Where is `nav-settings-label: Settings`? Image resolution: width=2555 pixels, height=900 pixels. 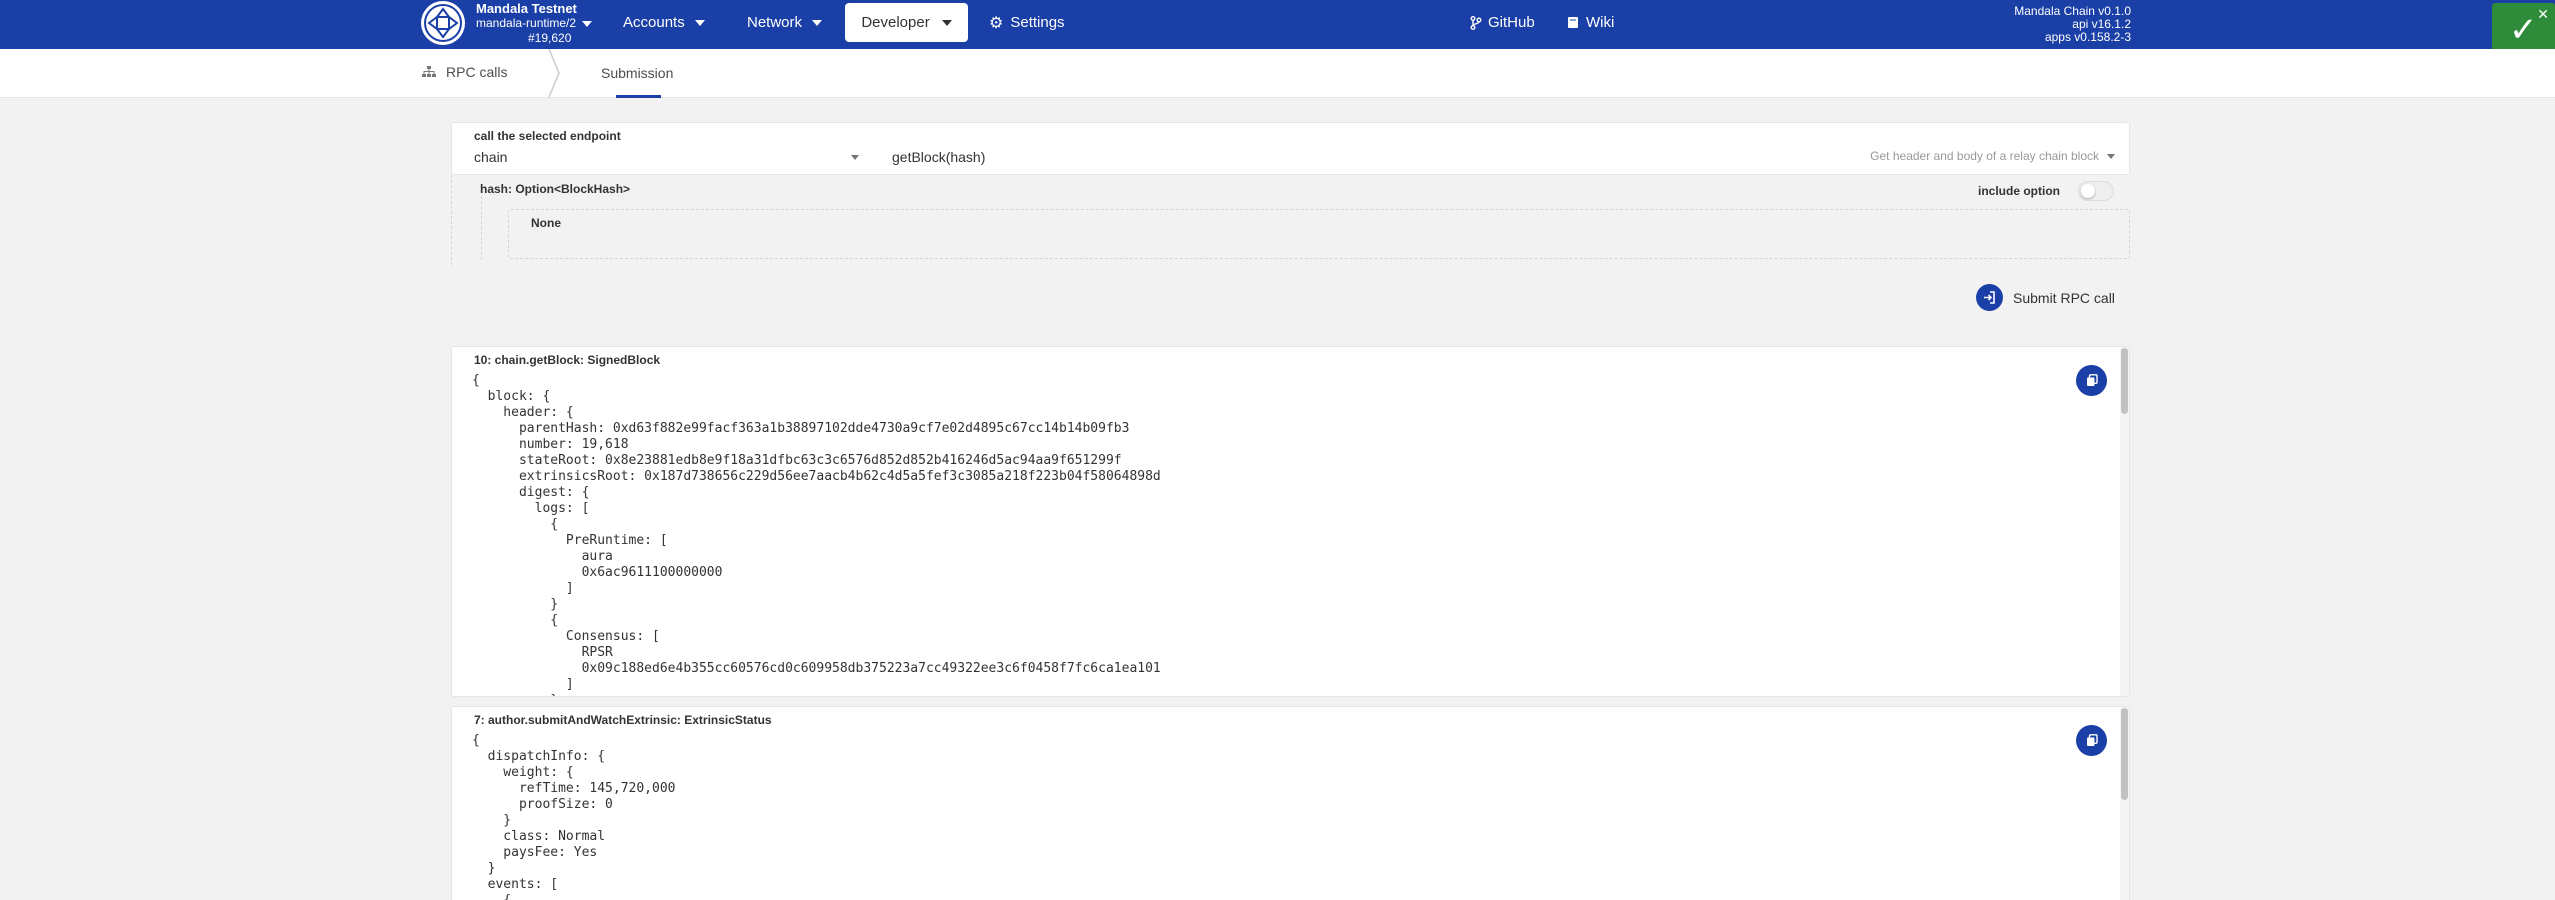
nav-settings-label: Settings is located at coordinates (1037, 22).